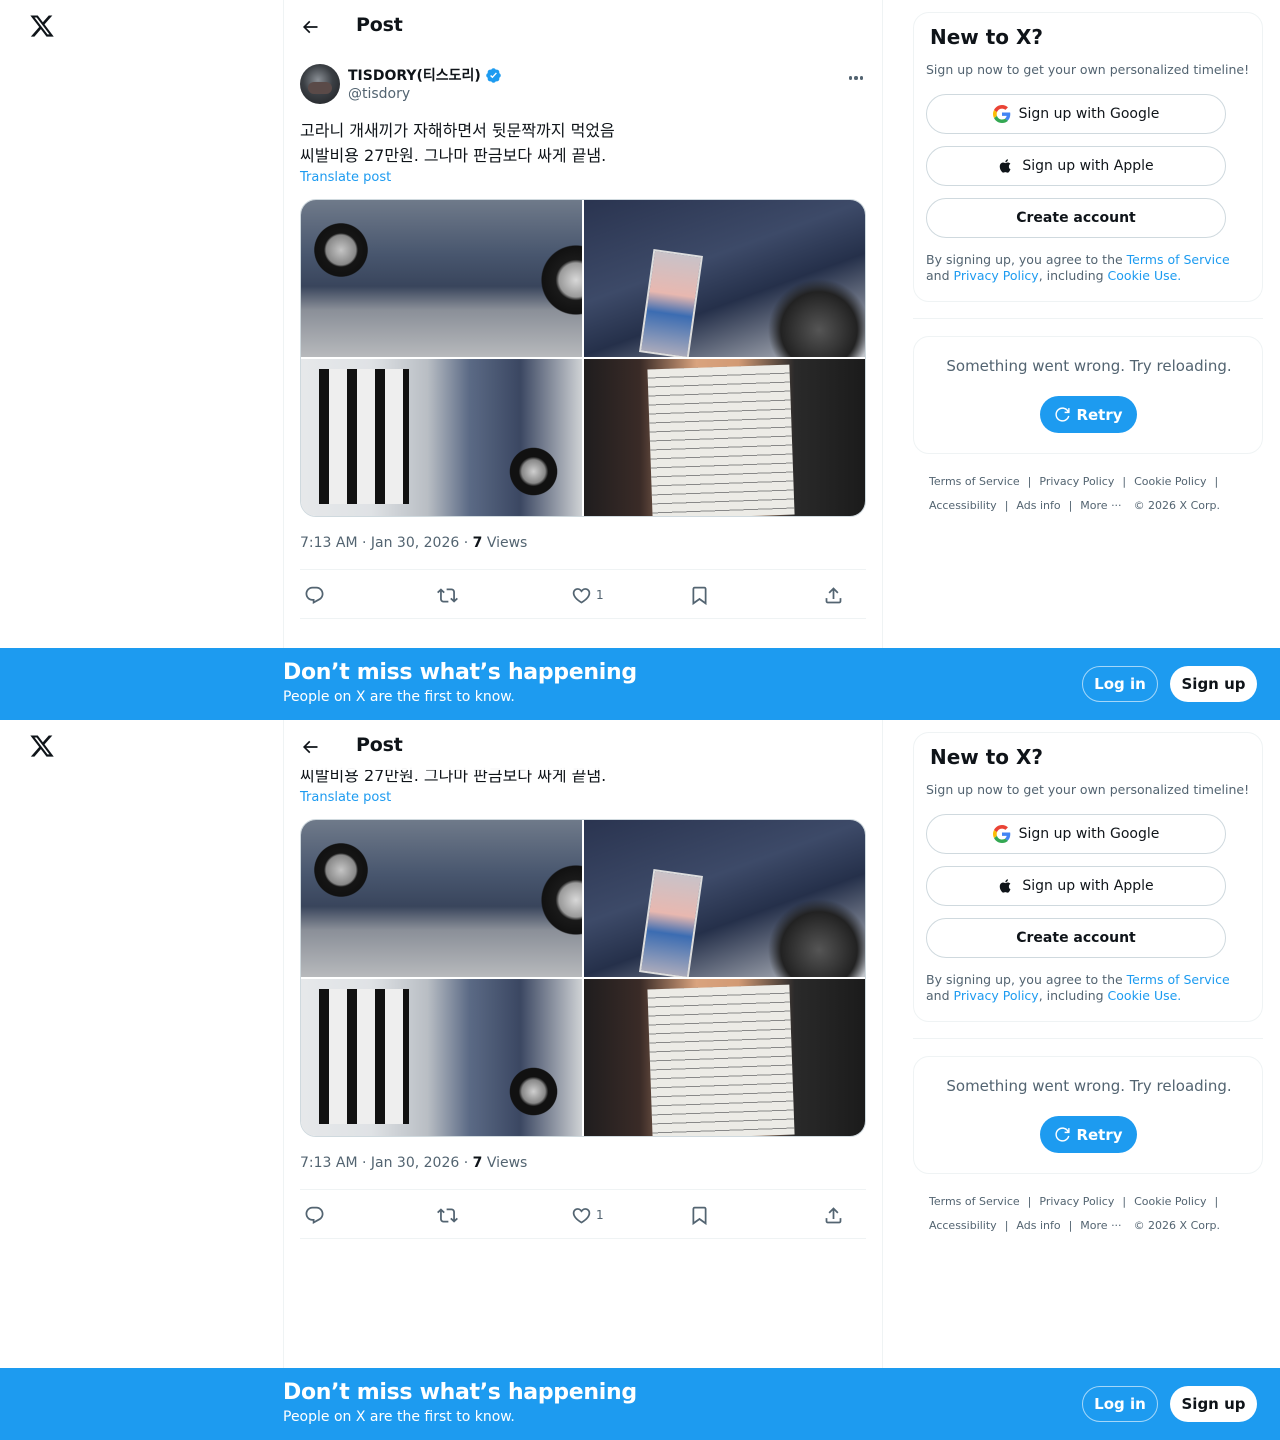 This screenshot has width=1280, height=1440. What do you see at coordinates (1089, 114) in the screenshot?
I see `google-signup-label: Sign up with Google` at bounding box center [1089, 114].